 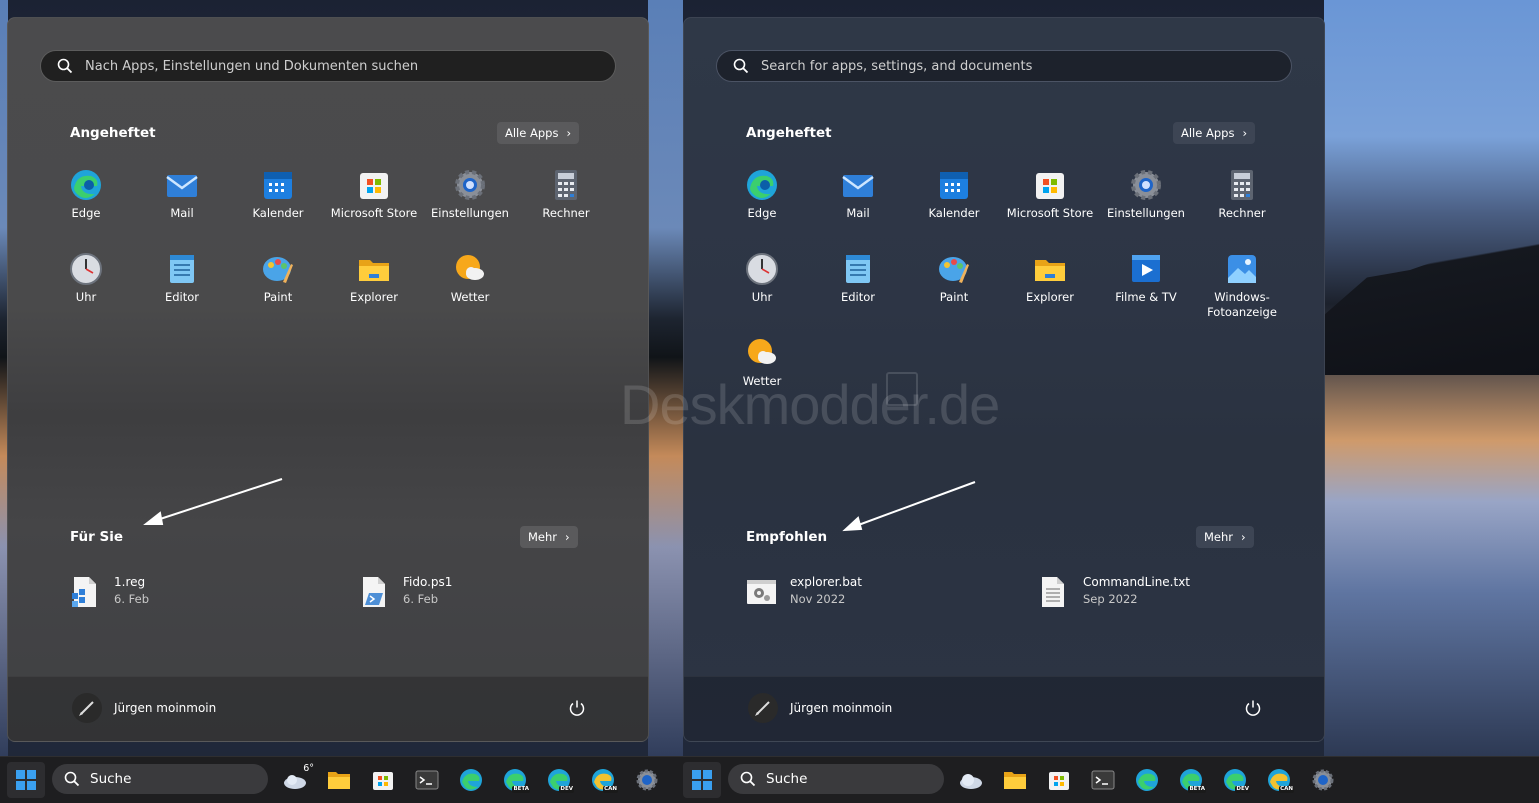 What do you see at coordinates (308, 768) in the screenshot?
I see `weather-temp: 6°` at bounding box center [308, 768].